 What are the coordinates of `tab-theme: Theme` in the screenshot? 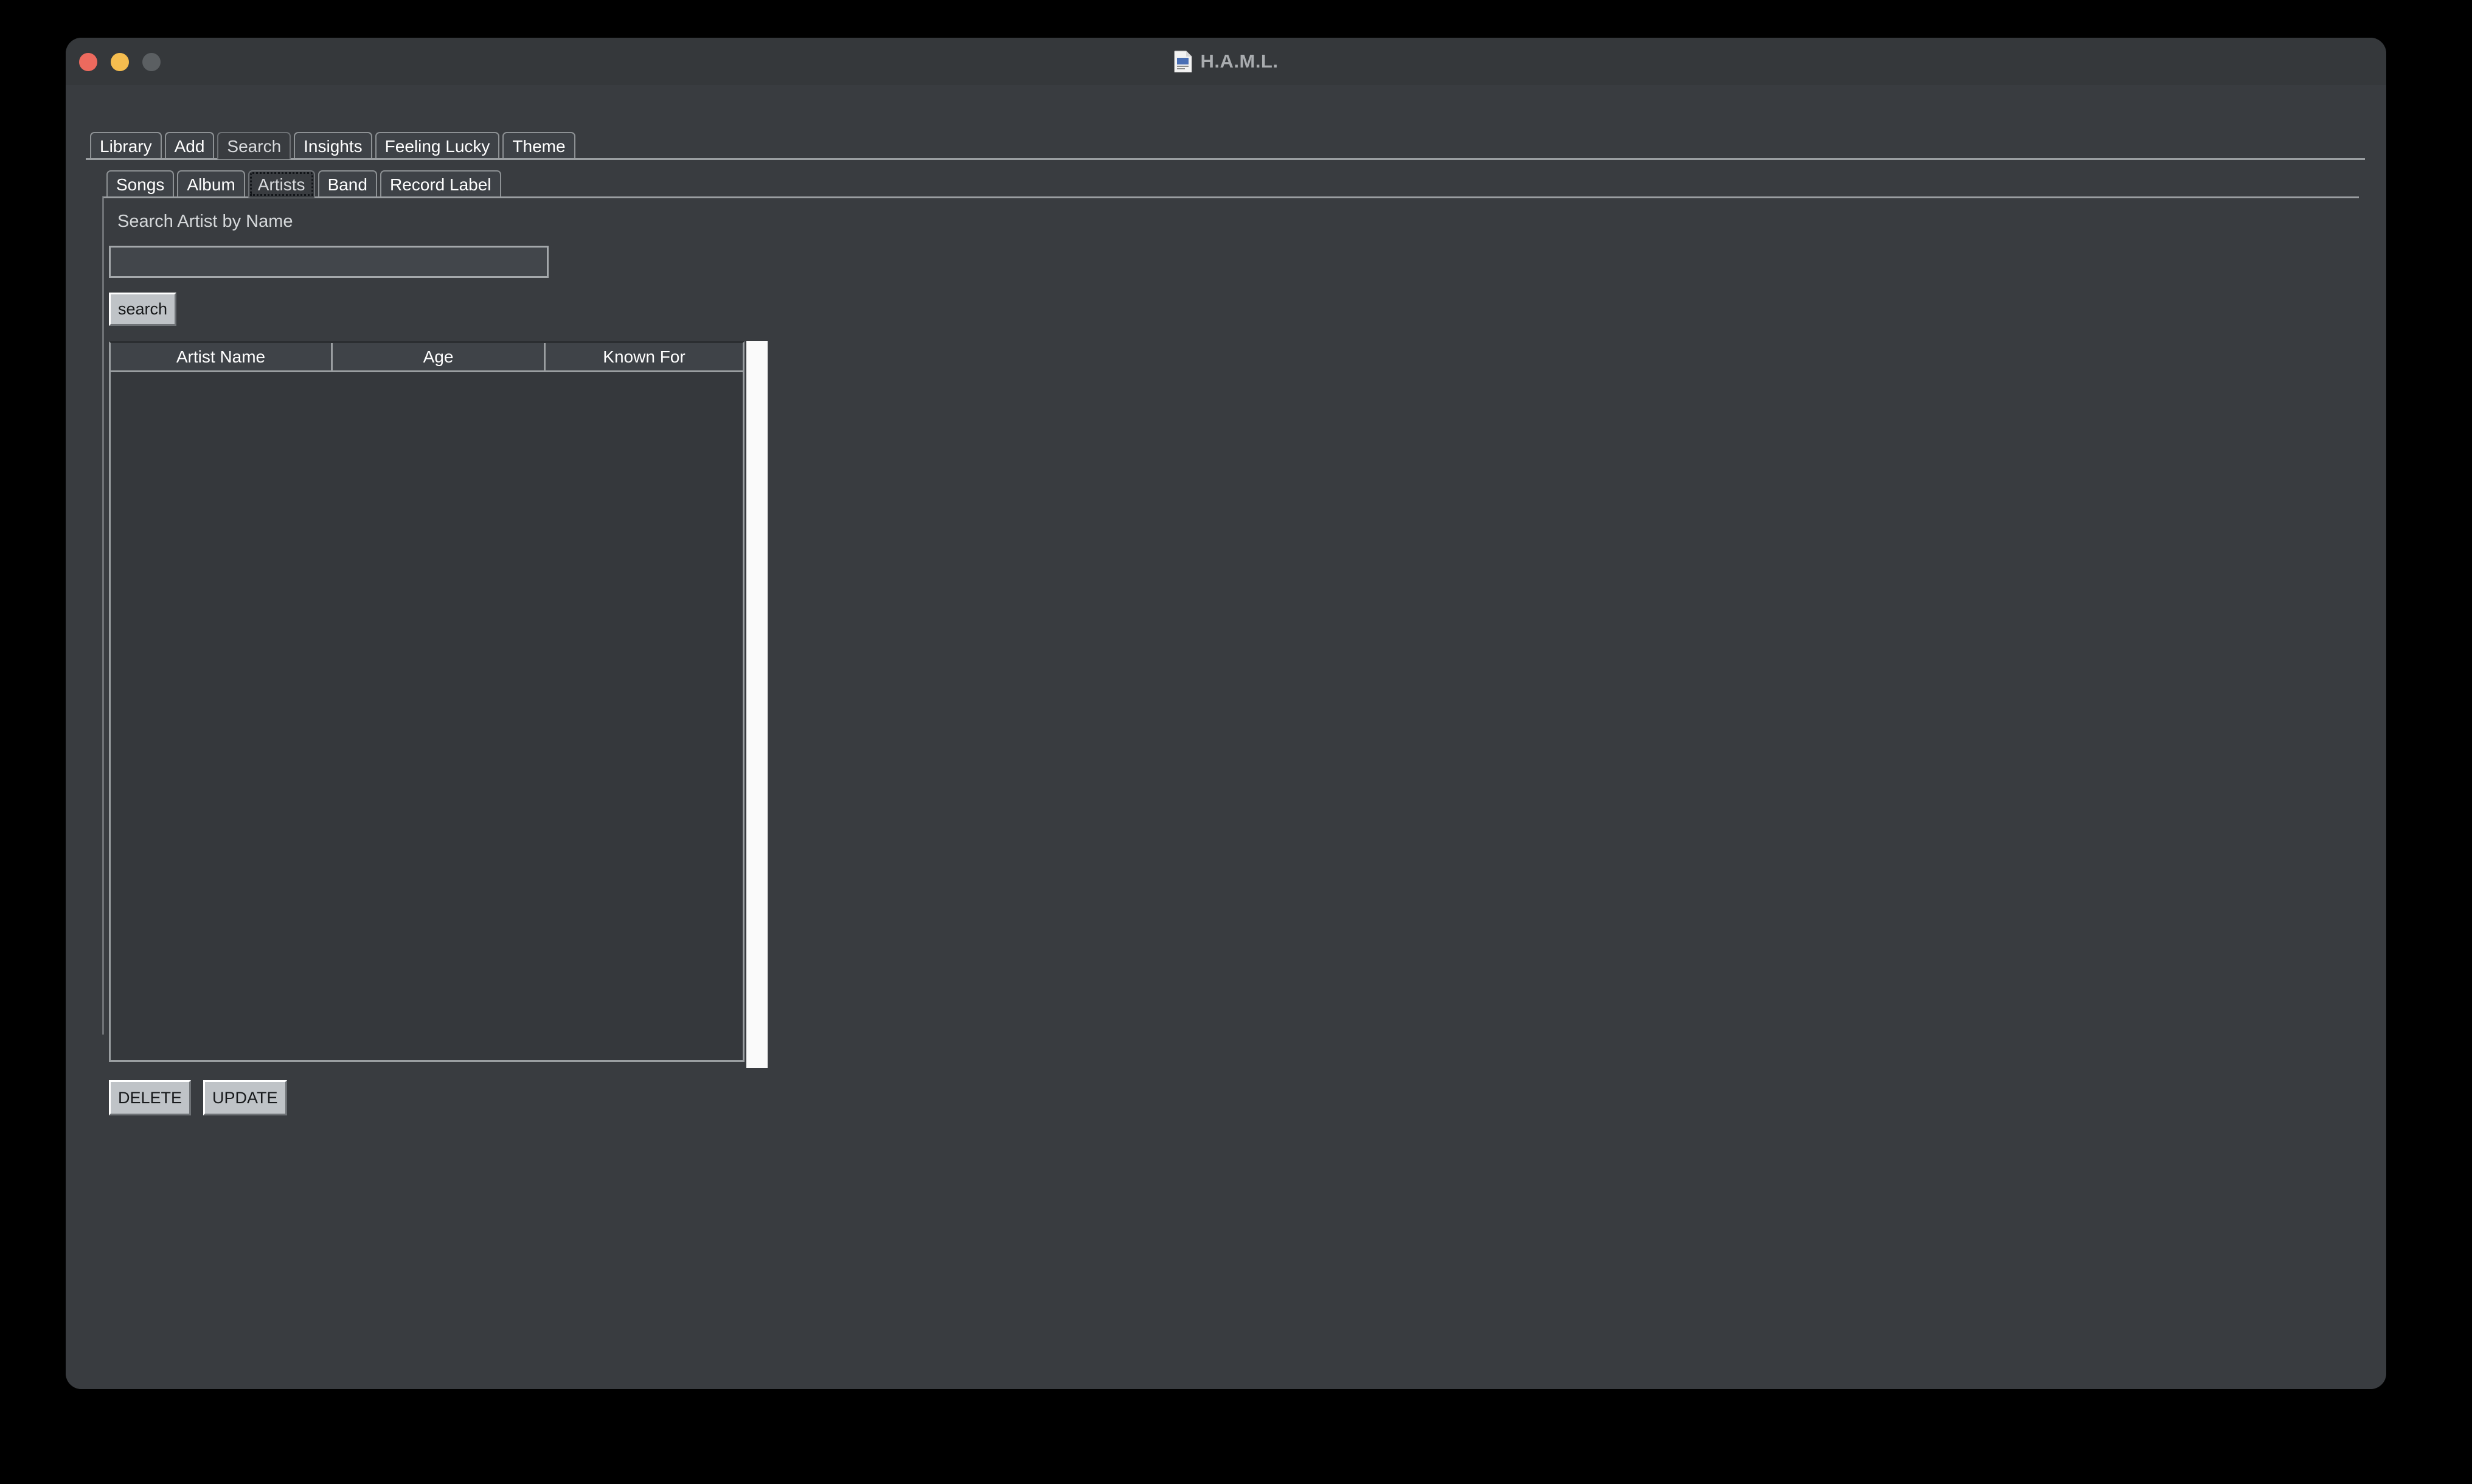 It's located at (539, 145).